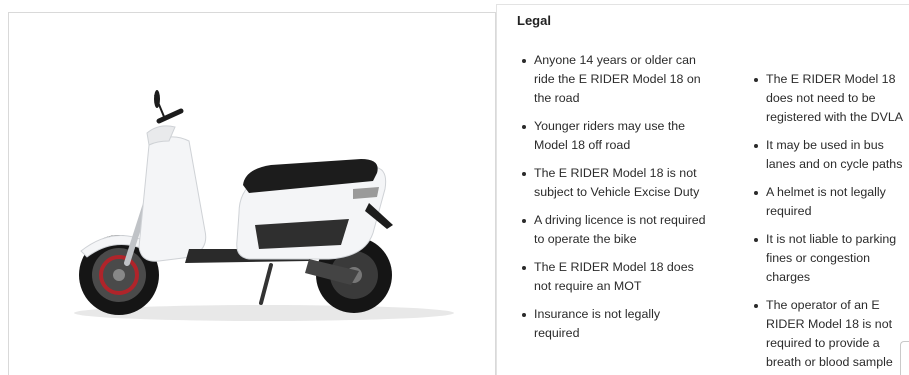 Image resolution: width=909 pixels, height=375 pixels. I want to click on list-item: A helmet is not legally required, so click(829, 202).